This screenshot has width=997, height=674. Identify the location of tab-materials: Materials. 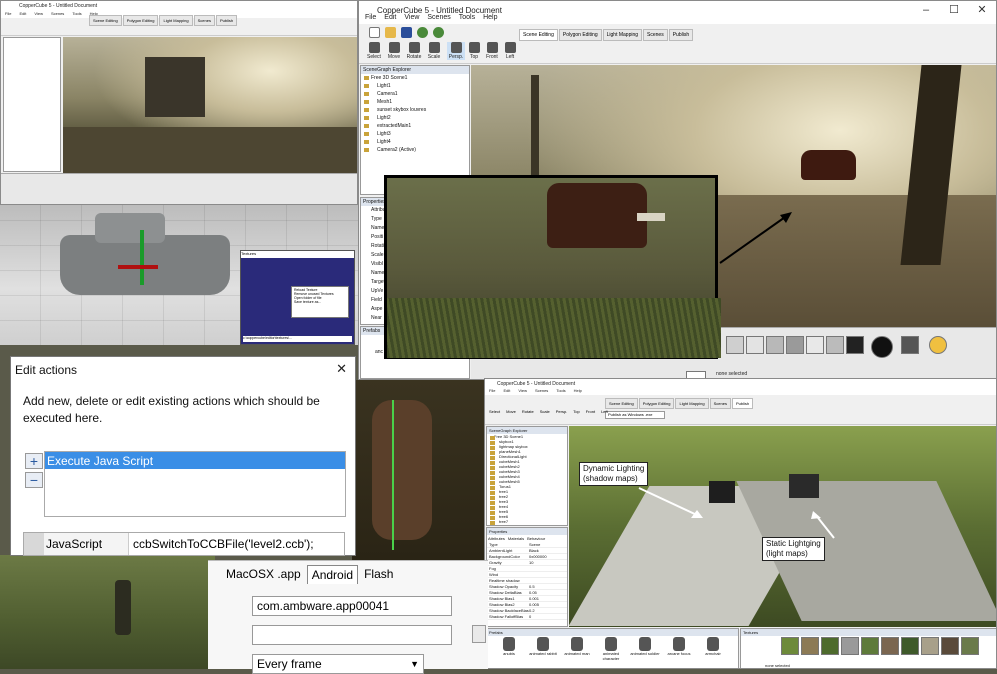
(516, 538).